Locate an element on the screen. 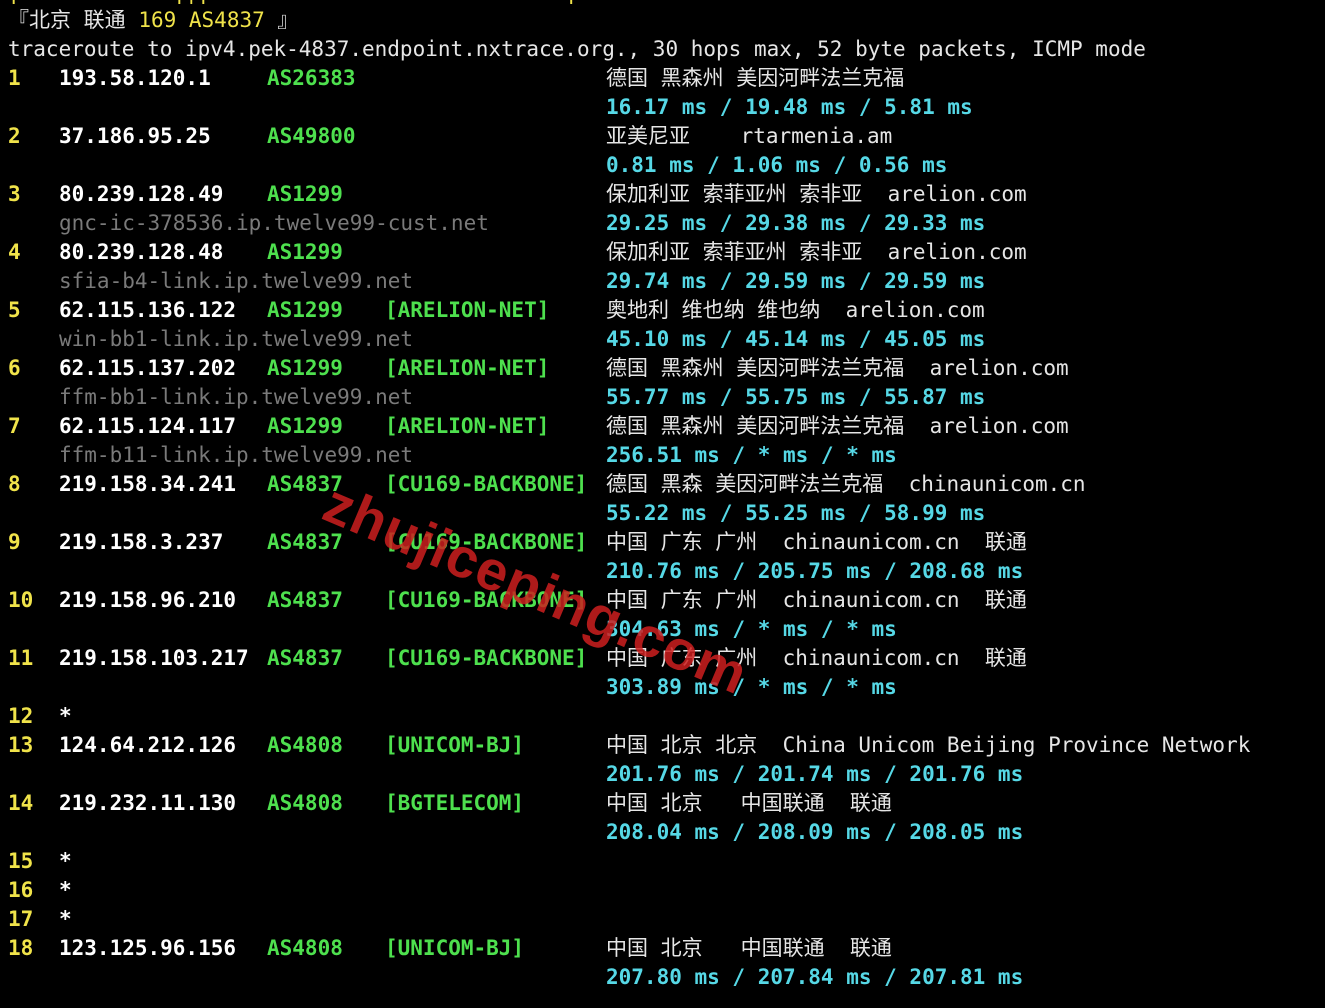 The height and width of the screenshot is (1008, 1325). hop-row: 17 * is located at coordinates (662, 919).